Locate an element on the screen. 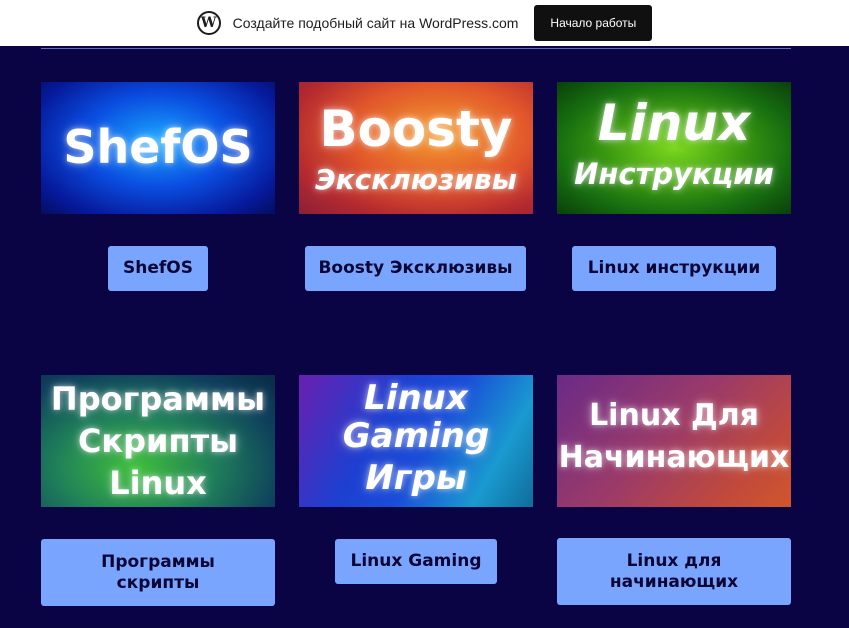  linux-instructions-button: Linux инструкции is located at coordinates (674, 268).